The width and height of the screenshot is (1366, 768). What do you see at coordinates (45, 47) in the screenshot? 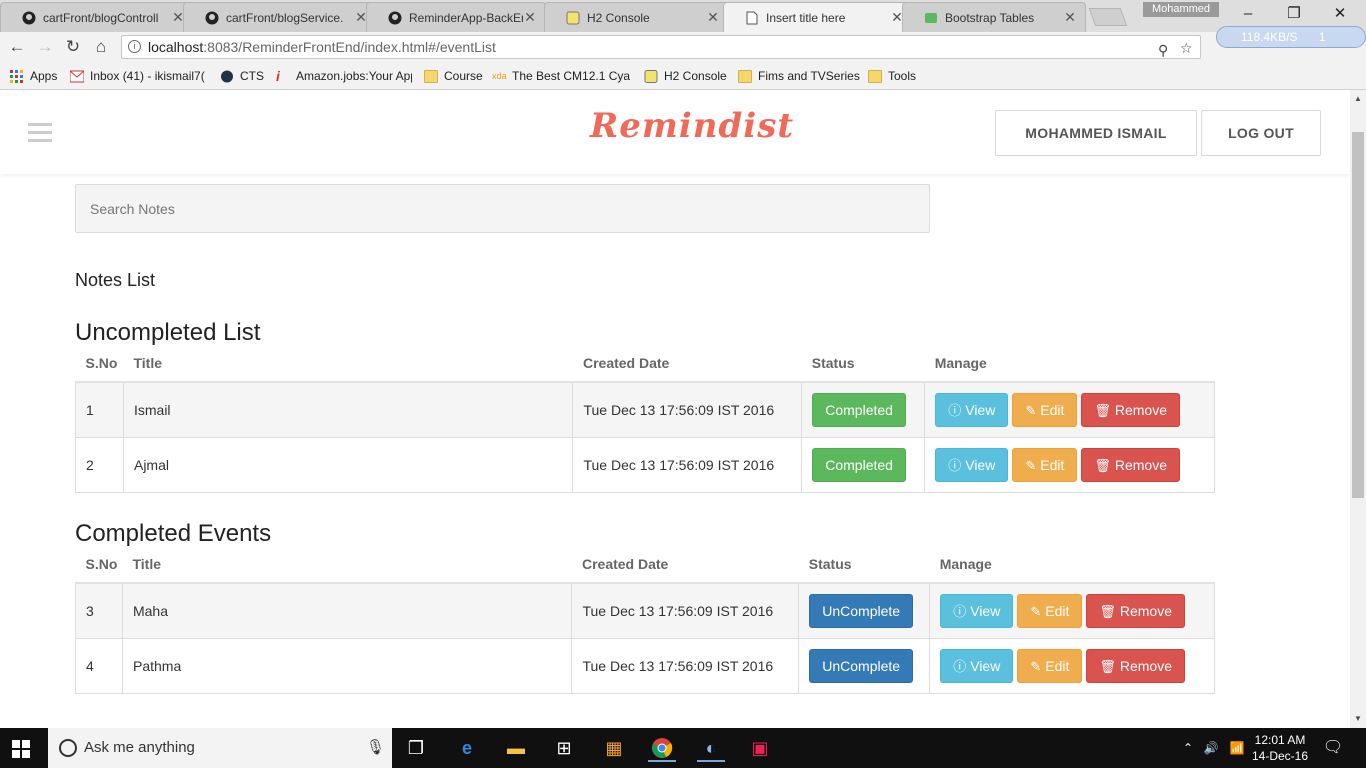
I see `forward-icon: →` at bounding box center [45, 47].